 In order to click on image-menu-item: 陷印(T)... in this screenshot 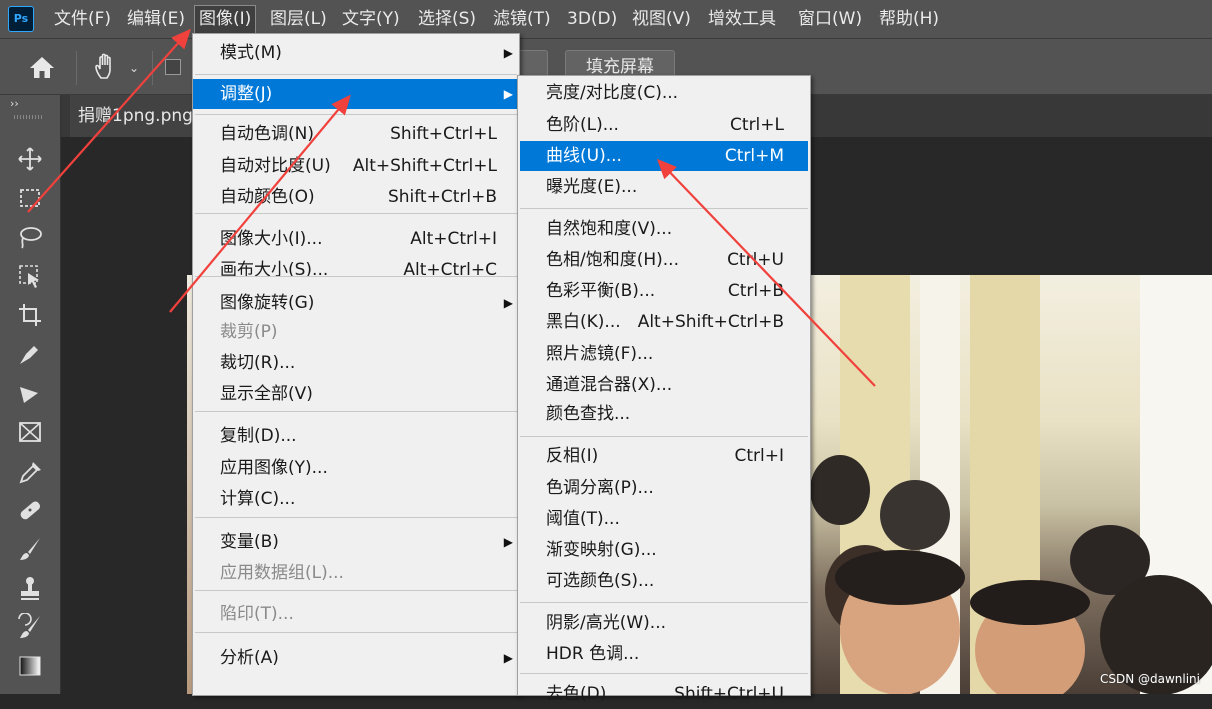, I will do `click(356, 614)`.